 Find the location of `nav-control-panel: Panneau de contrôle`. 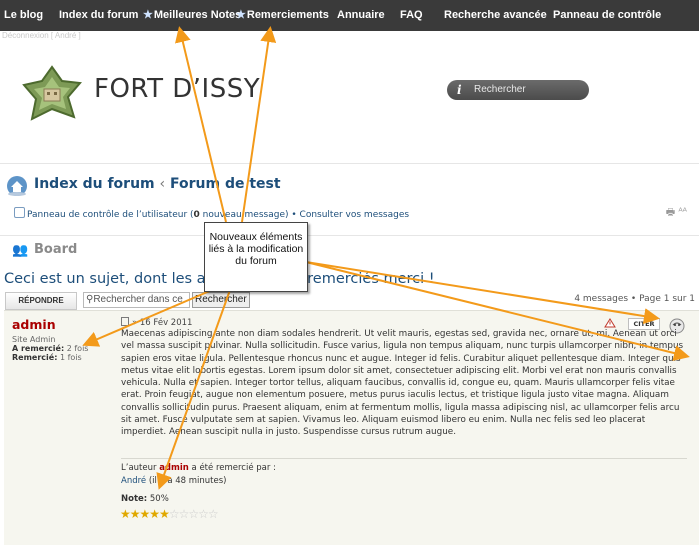

nav-control-panel: Panneau de contrôle is located at coordinates (607, 15).